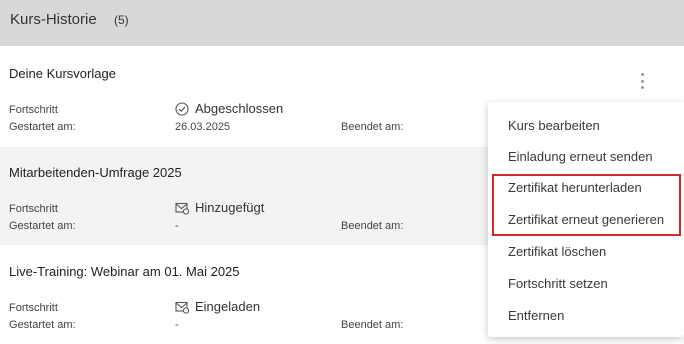 The image size is (684, 344). Describe the element at coordinates (230, 207) in the screenshot. I see `status-label: Hinzugefügt` at that location.